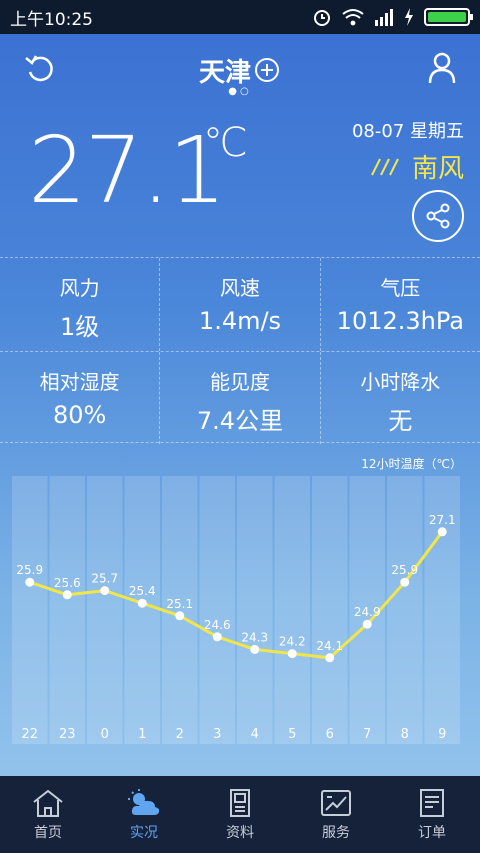 The height and width of the screenshot is (853, 480). Describe the element at coordinates (180, 734) in the screenshot. I see `hour-label: 2` at that location.